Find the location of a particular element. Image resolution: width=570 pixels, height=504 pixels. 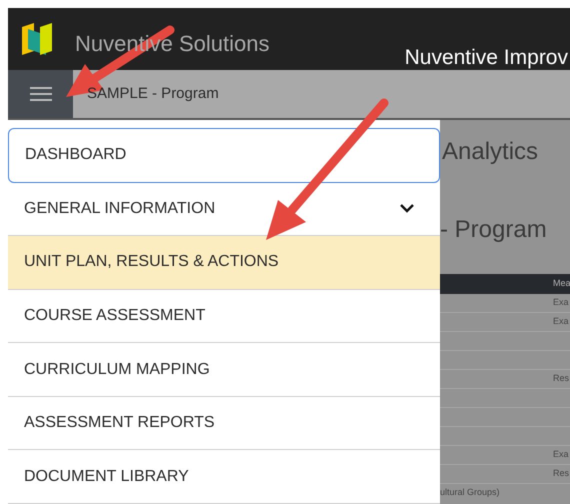

menu-item: DASHBOARD is located at coordinates (224, 155).